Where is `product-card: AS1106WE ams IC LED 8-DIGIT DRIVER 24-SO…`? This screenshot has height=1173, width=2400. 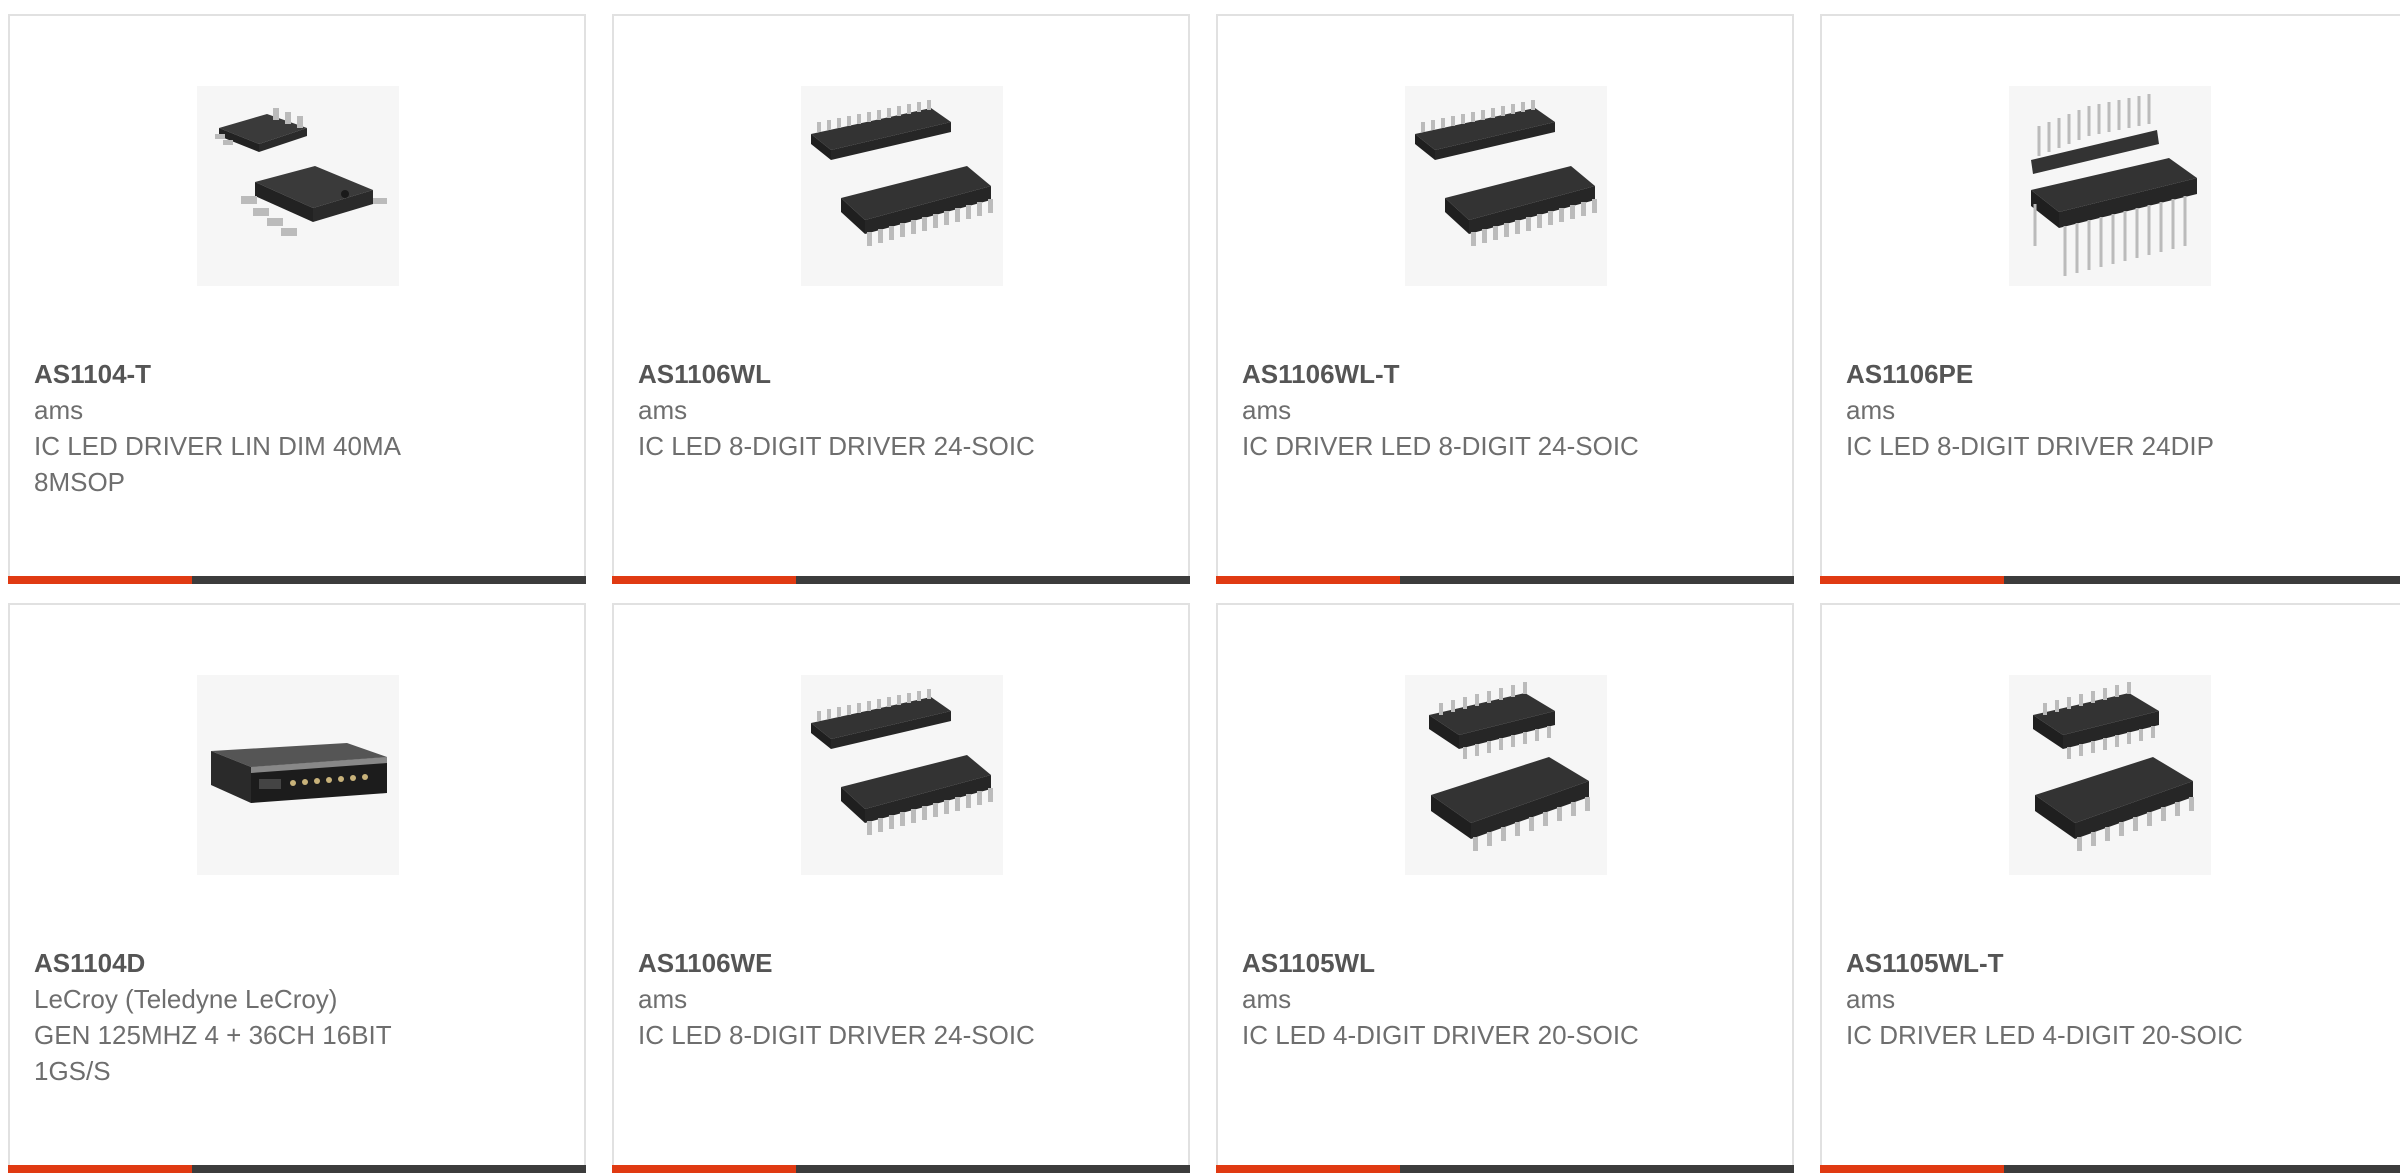 product-card: AS1106WE ams IC LED 8-DIGIT DRIVER 24-SO… is located at coordinates (901, 888).